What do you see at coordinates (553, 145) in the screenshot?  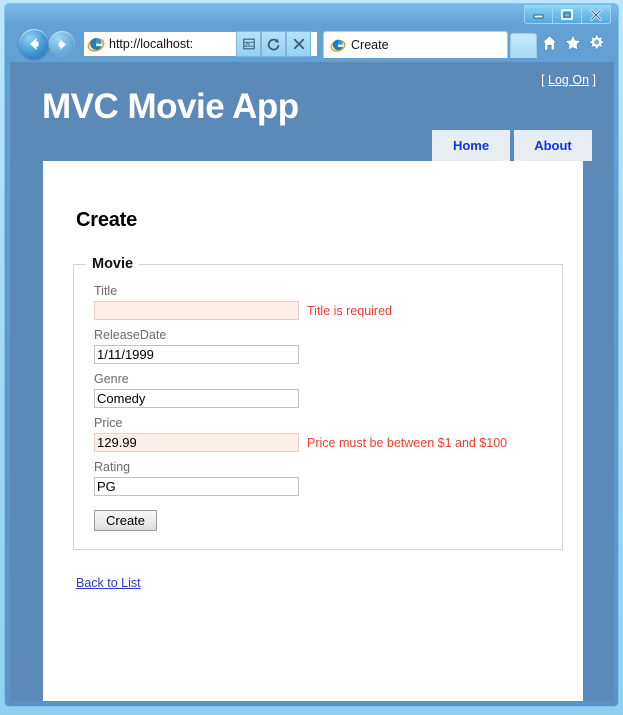 I see `menu-item-about: About` at bounding box center [553, 145].